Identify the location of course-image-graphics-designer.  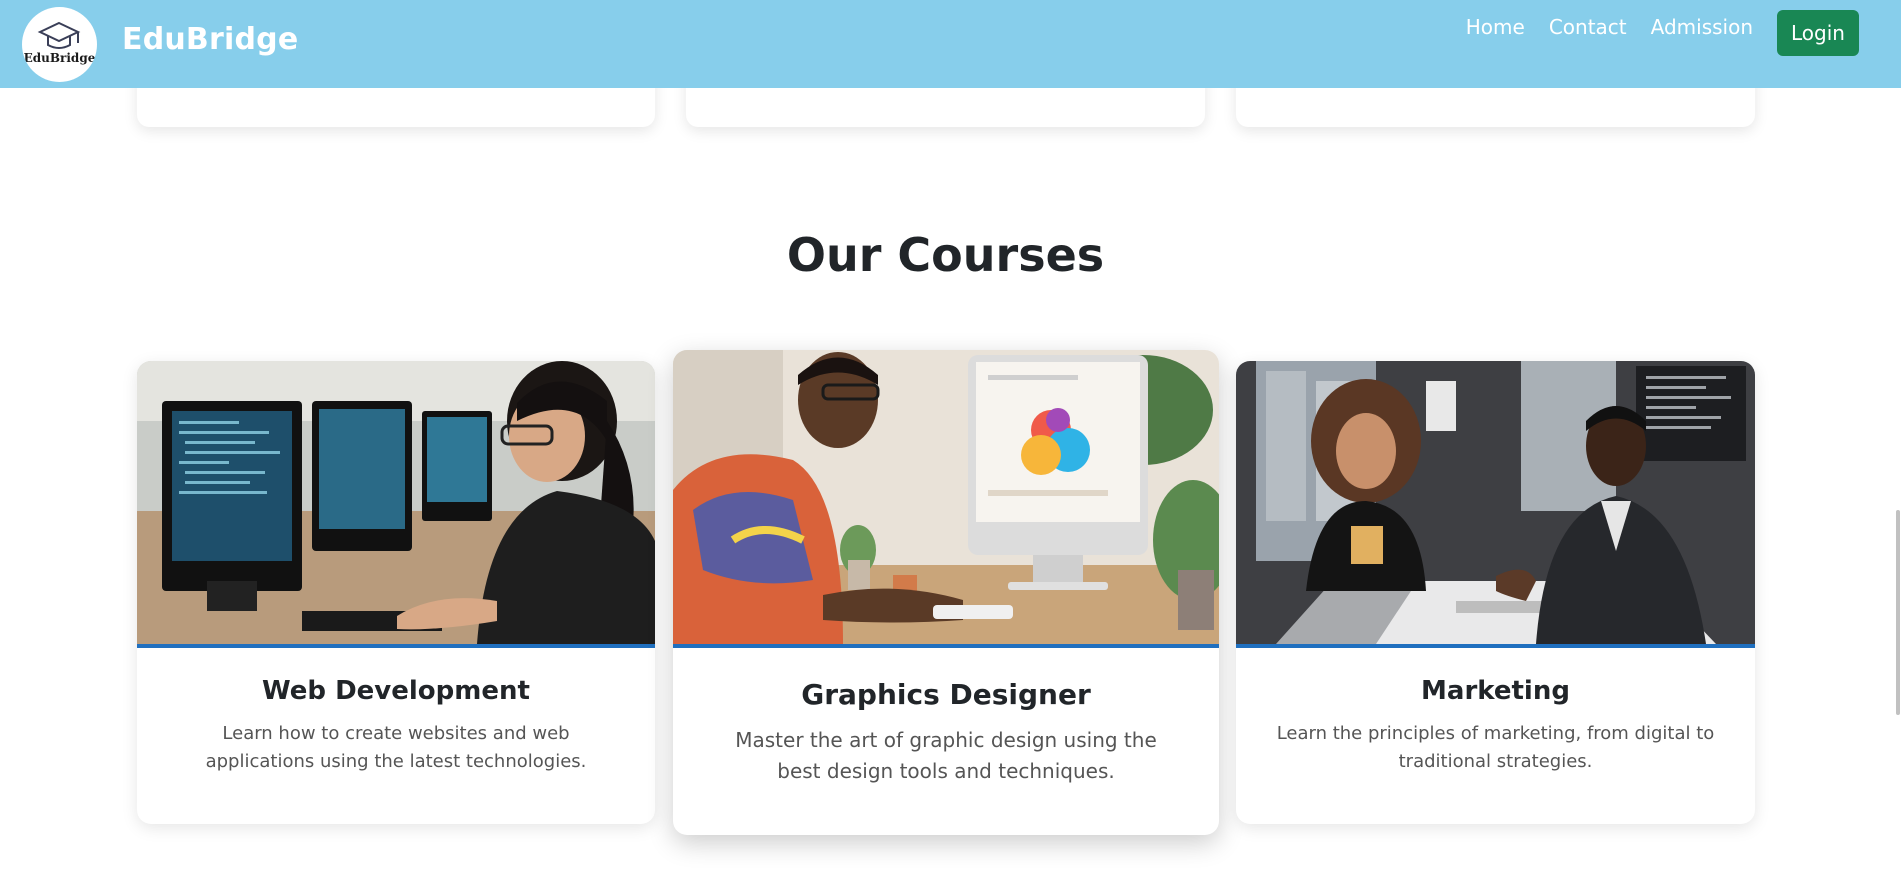
(946, 499).